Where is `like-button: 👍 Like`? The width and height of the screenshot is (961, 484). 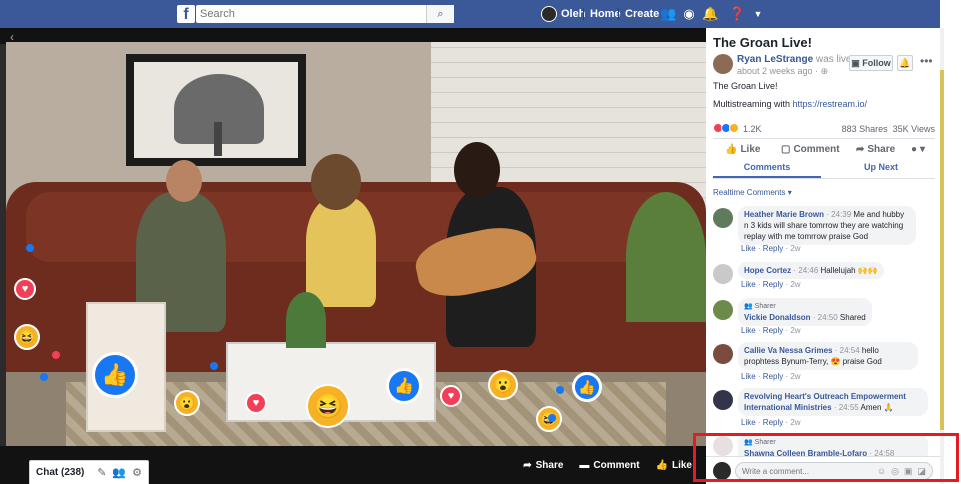 like-button: 👍 Like is located at coordinates (742, 149).